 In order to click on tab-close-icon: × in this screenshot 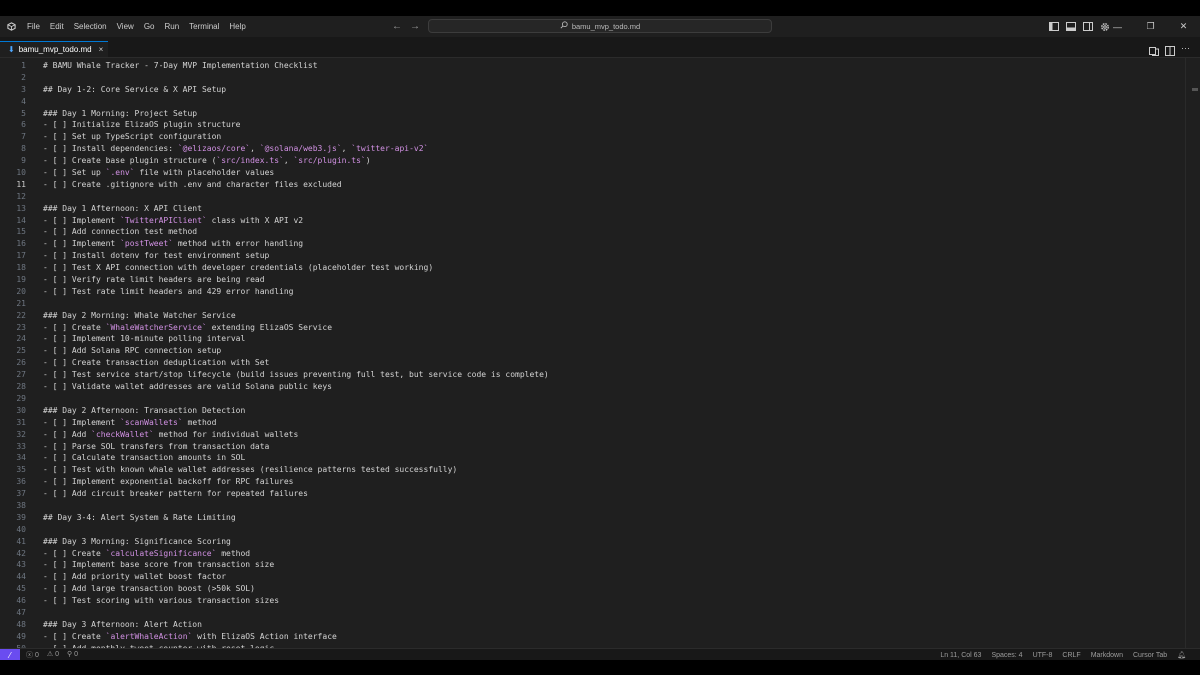, I will do `click(101, 49)`.